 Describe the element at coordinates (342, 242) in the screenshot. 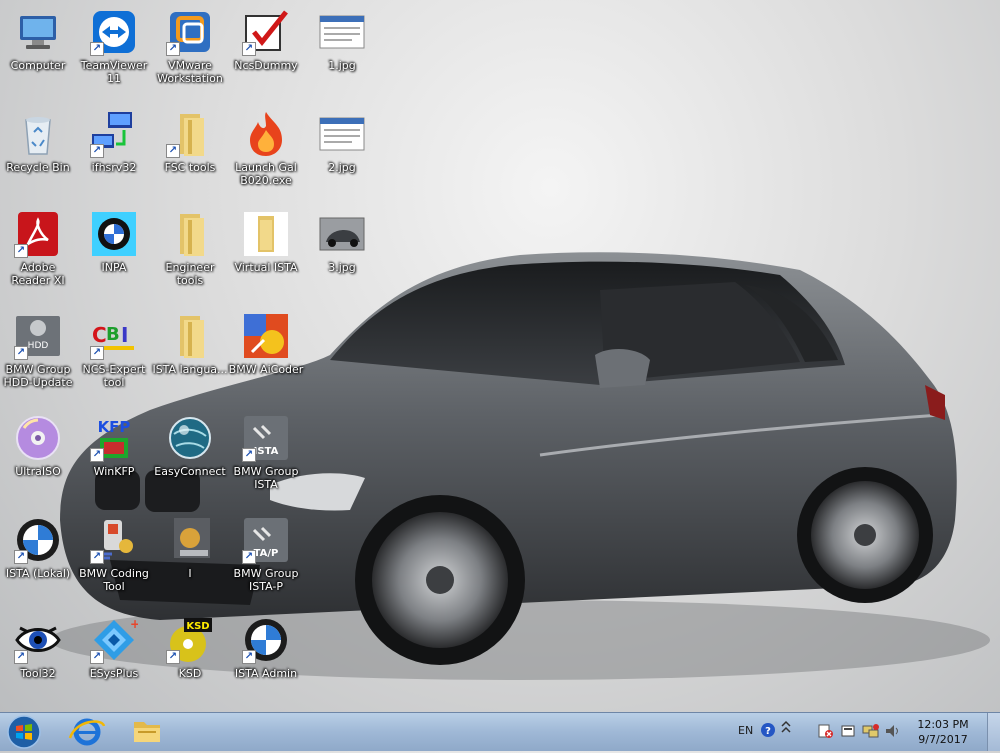

I see `desktop-icon-3jpg: 3.jpg` at that location.